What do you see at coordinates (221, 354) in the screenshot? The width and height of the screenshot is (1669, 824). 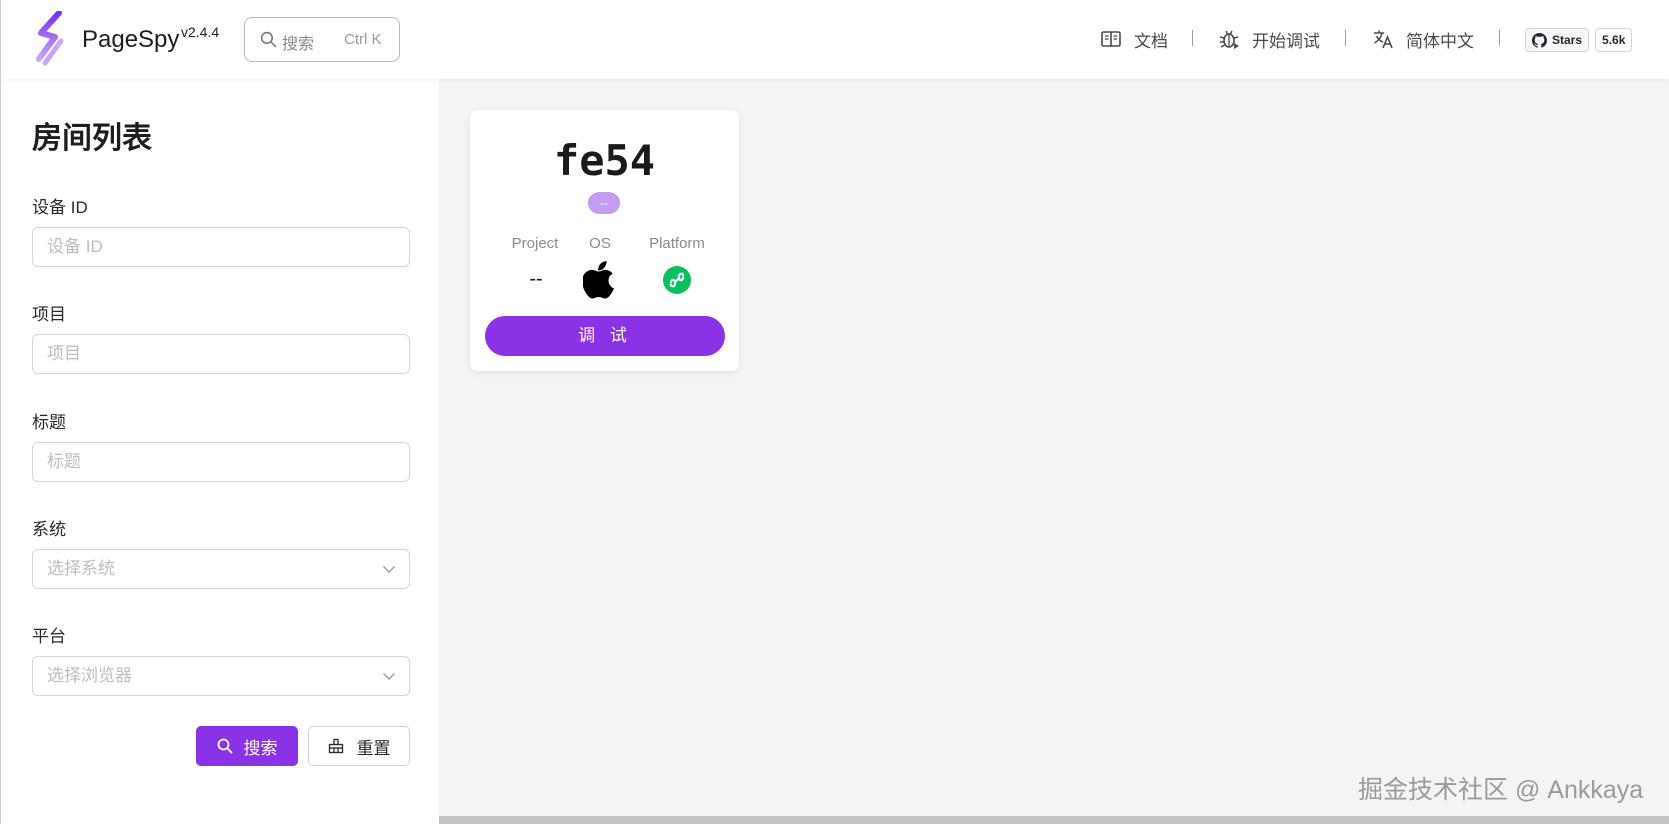 I see `project-input: 项目` at bounding box center [221, 354].